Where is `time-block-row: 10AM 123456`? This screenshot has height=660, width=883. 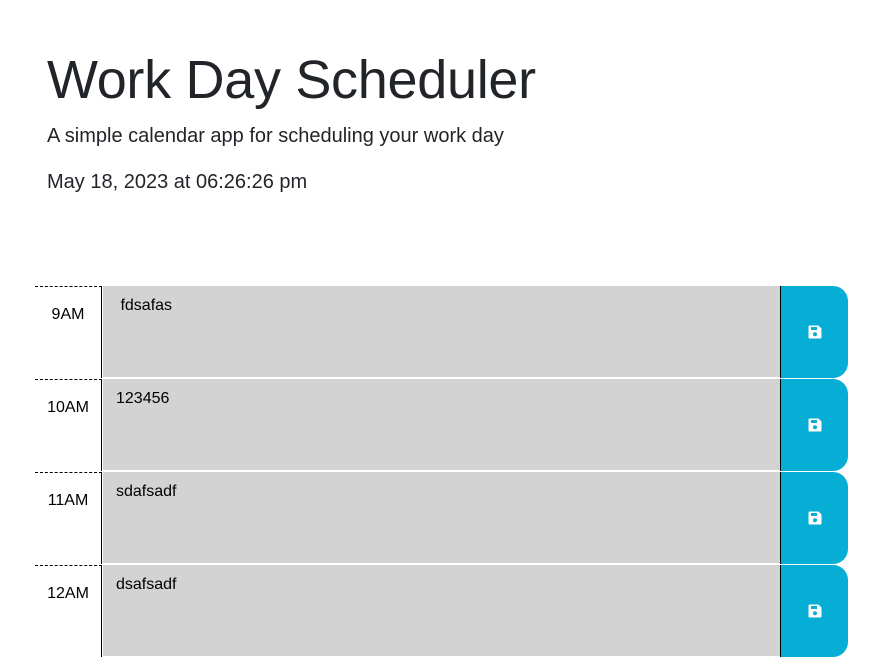 time-block-row: 10AM 123456 is located at coordinates (441, 425).